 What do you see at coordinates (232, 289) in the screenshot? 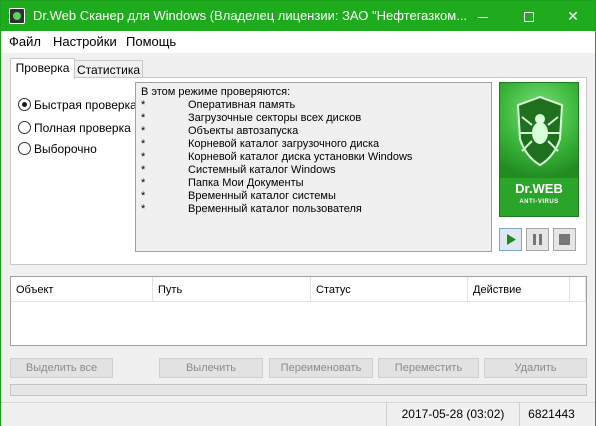
I see `column-header-path: Путь` at bounding box center [232, 289].